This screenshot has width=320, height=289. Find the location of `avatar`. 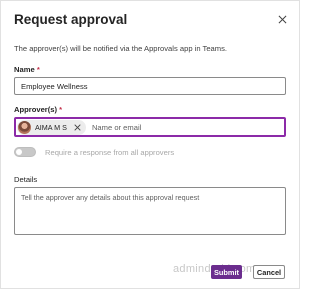

avatar is located at coordinates (24, 127).